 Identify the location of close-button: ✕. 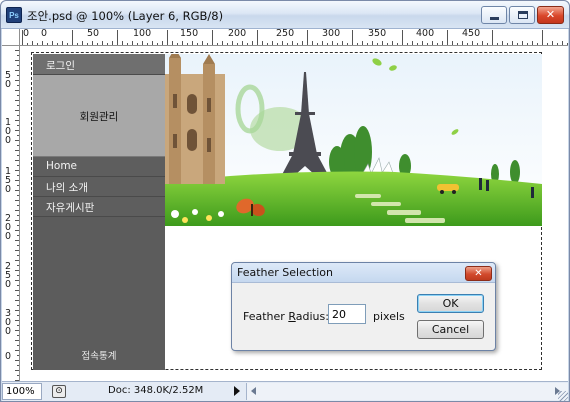
(550, 15).